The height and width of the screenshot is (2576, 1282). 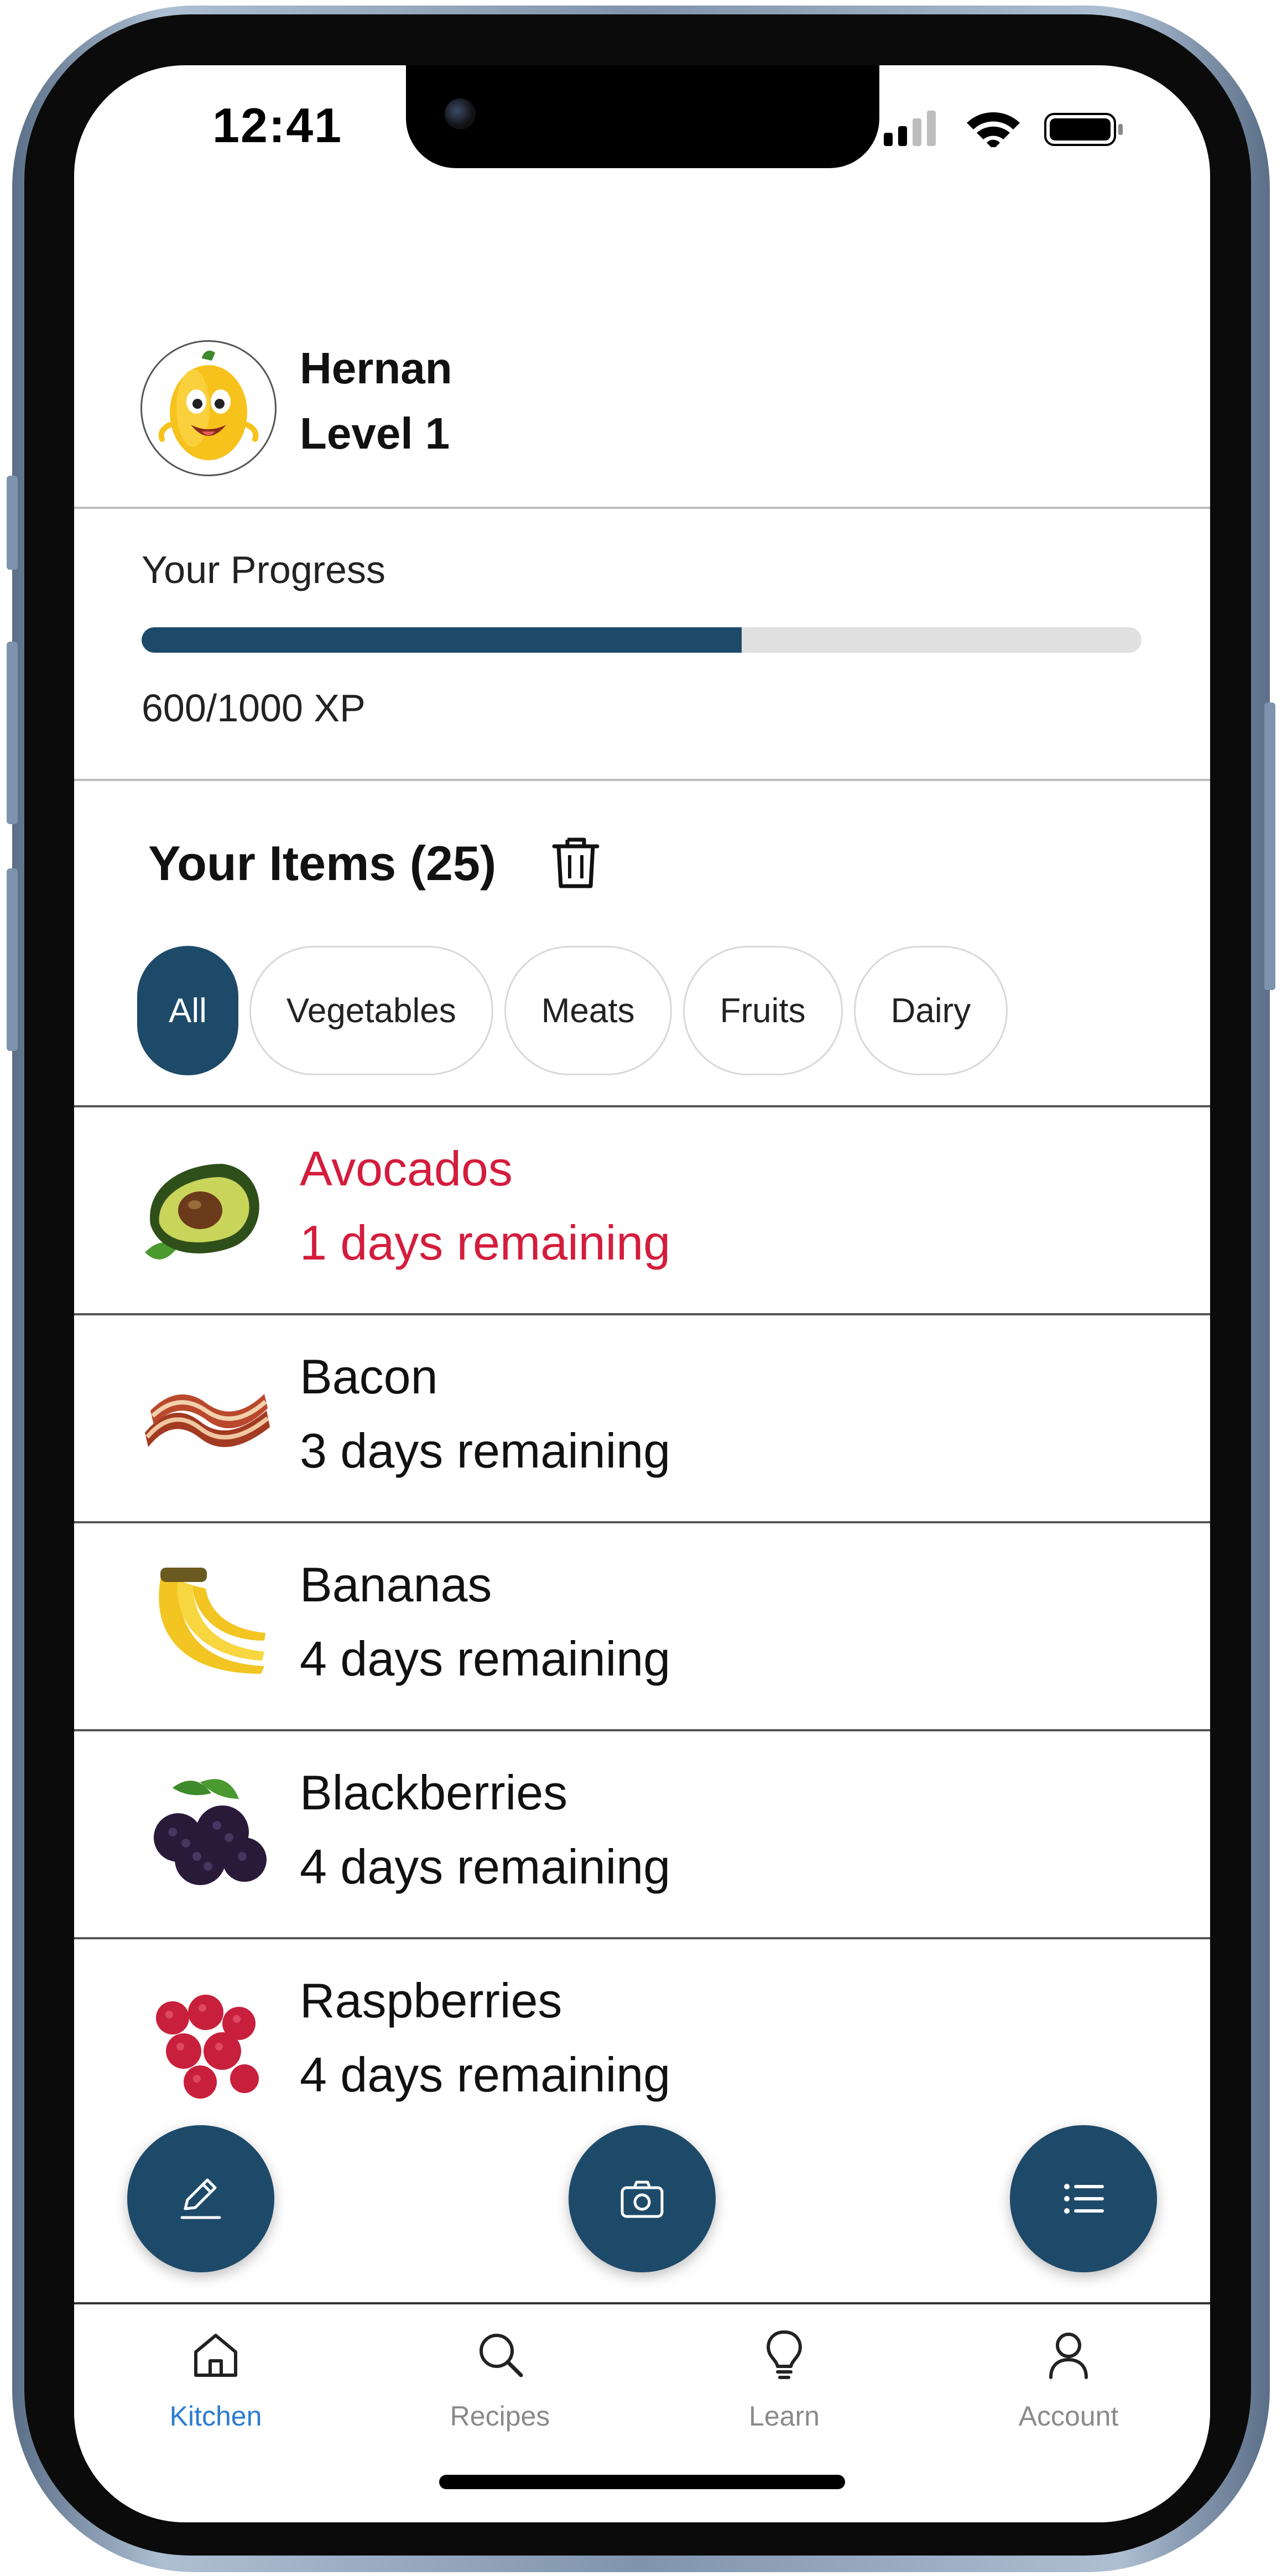 I want to click on home-icon, so click(x=215, y=2356).